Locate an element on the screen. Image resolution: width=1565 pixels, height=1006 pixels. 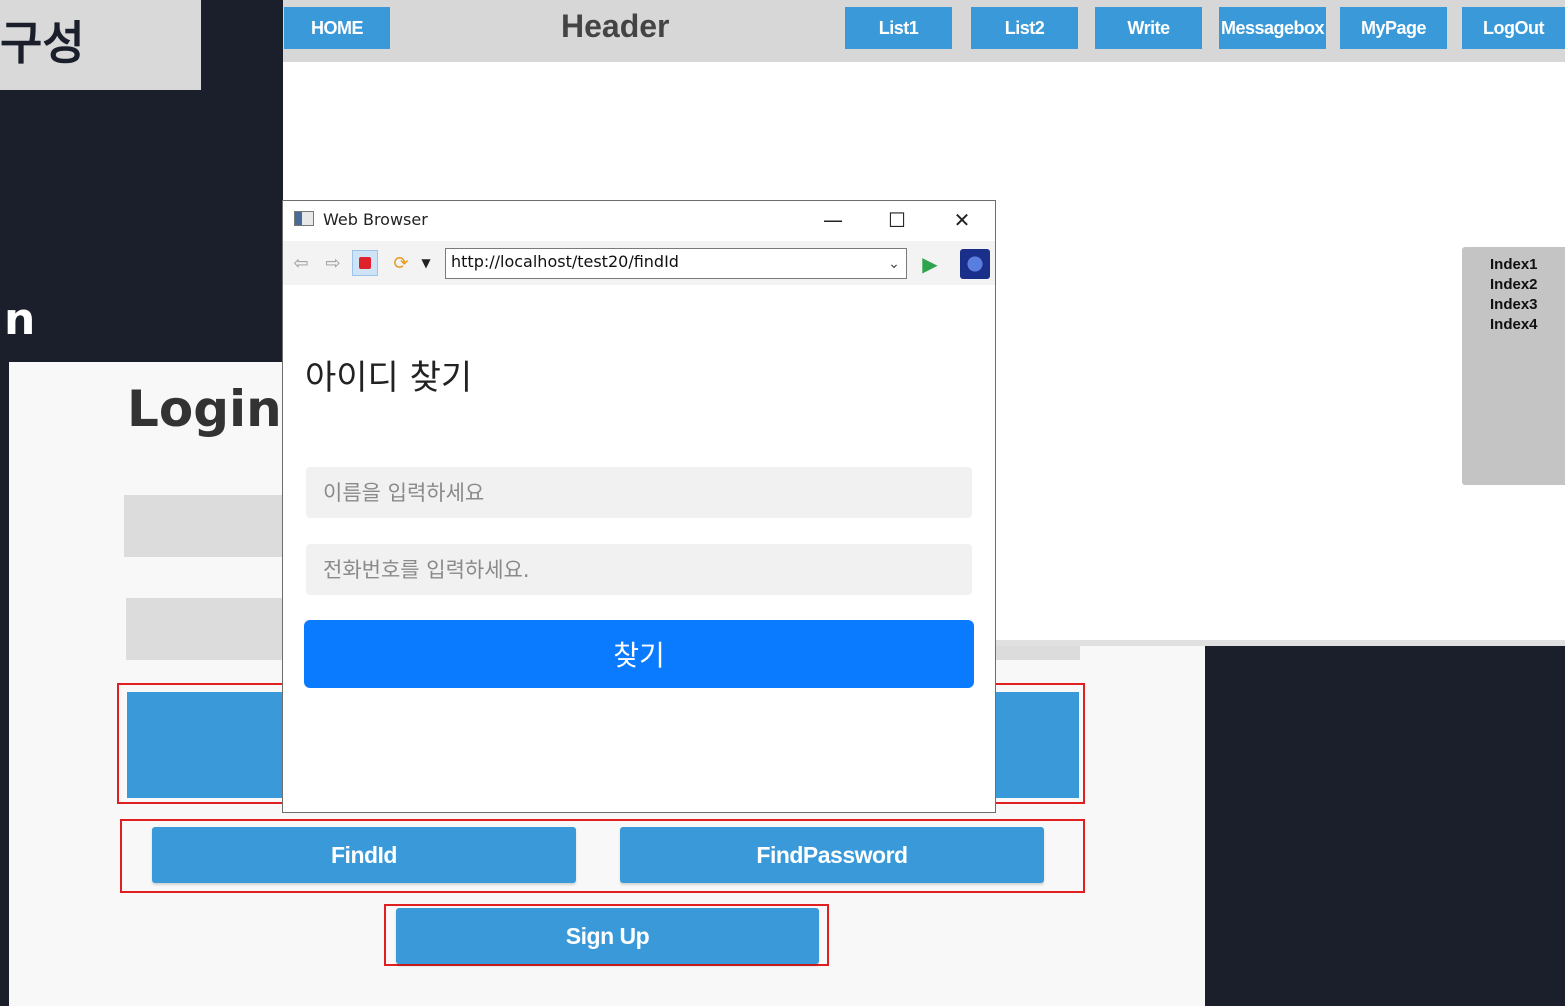
stop-icon is located at coordinates (365, 263).